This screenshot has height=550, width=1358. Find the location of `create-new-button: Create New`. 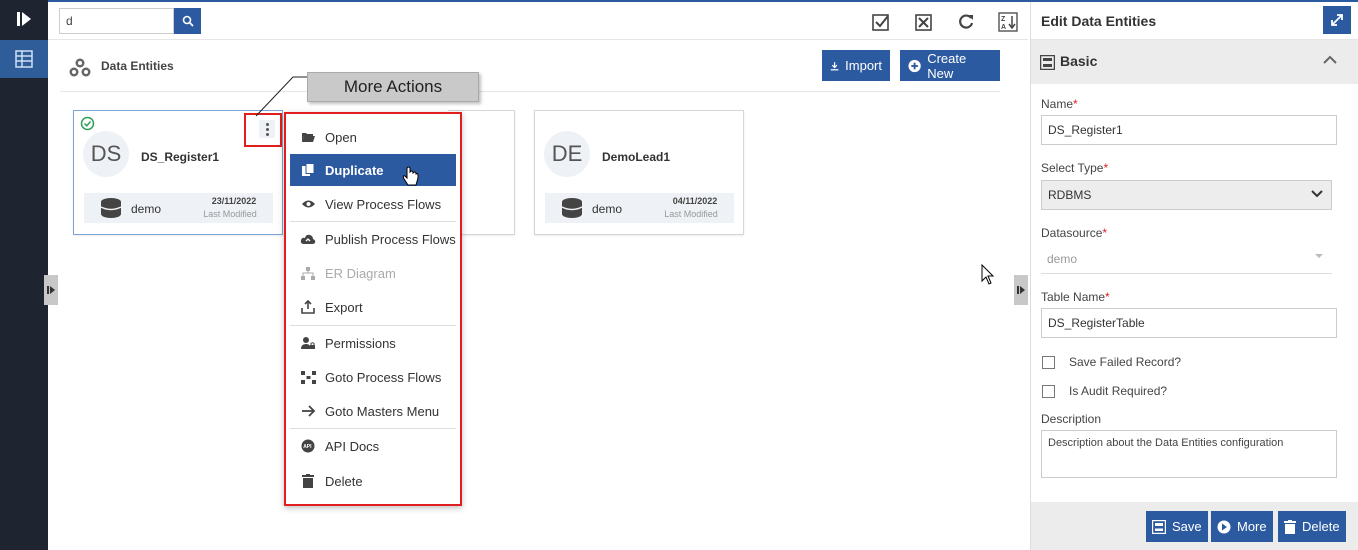

create-new-button: Create New is located at coordinates (950, 65).